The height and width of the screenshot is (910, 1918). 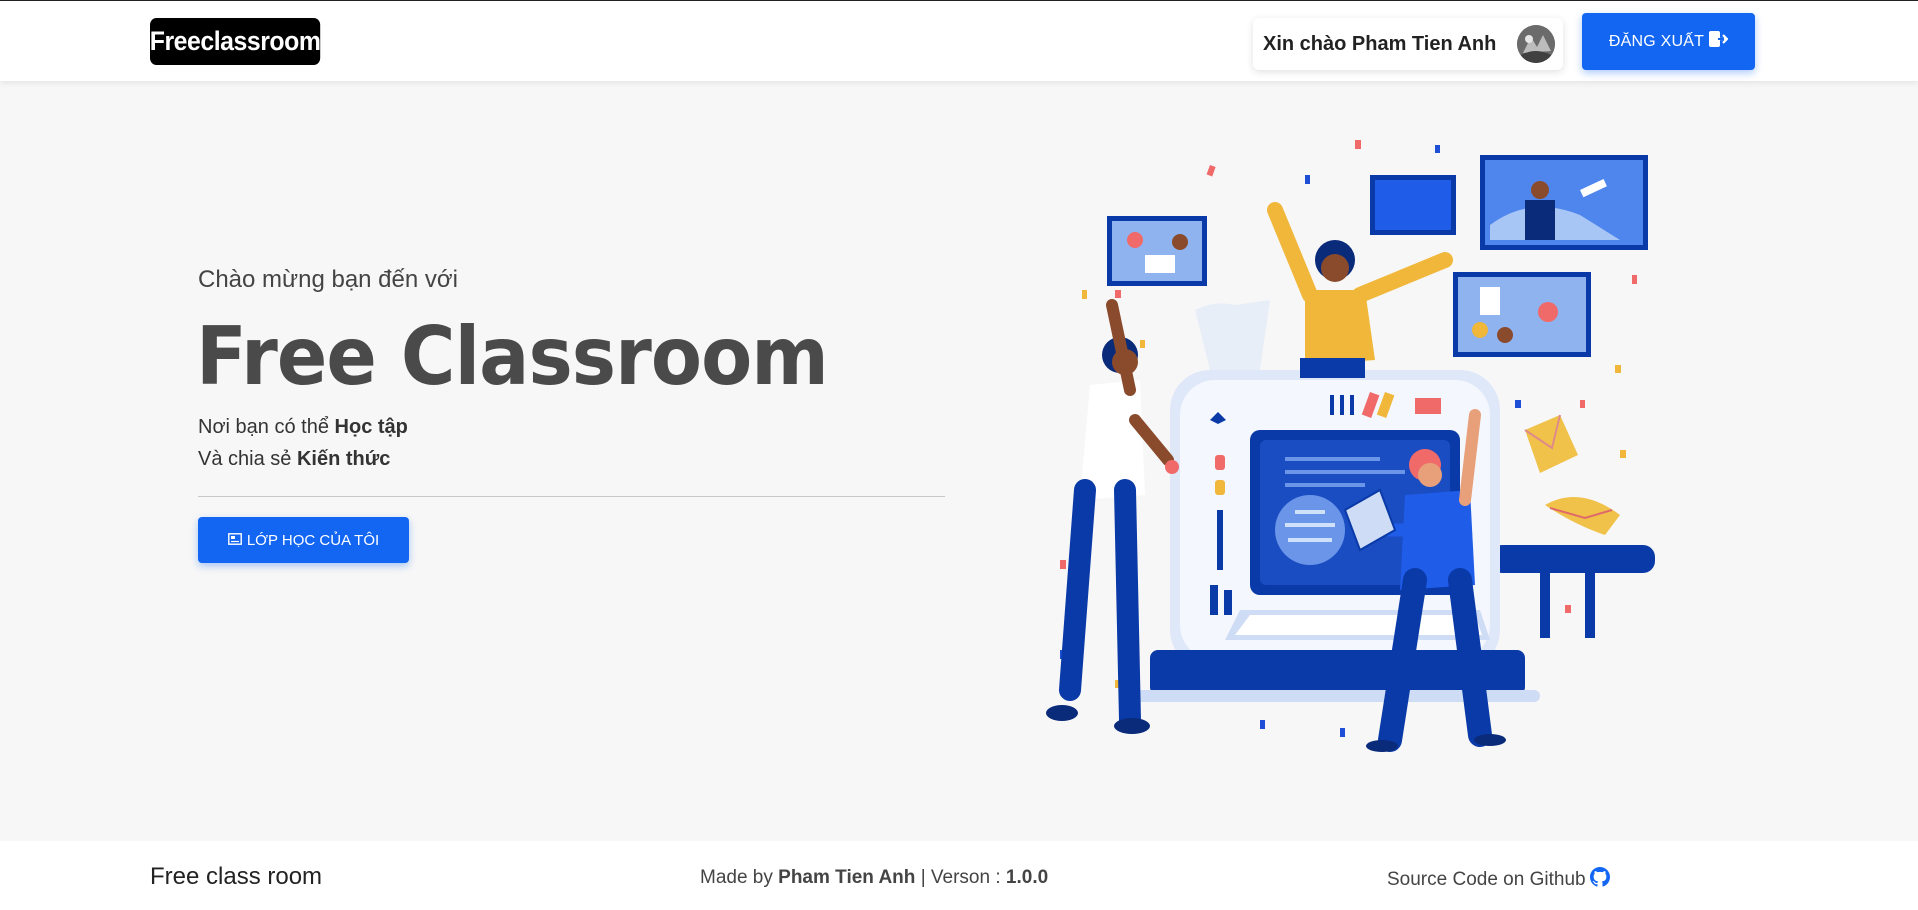 I want to click on hero-line-2-bold: Kiến thức, so click(x=343, y=459).